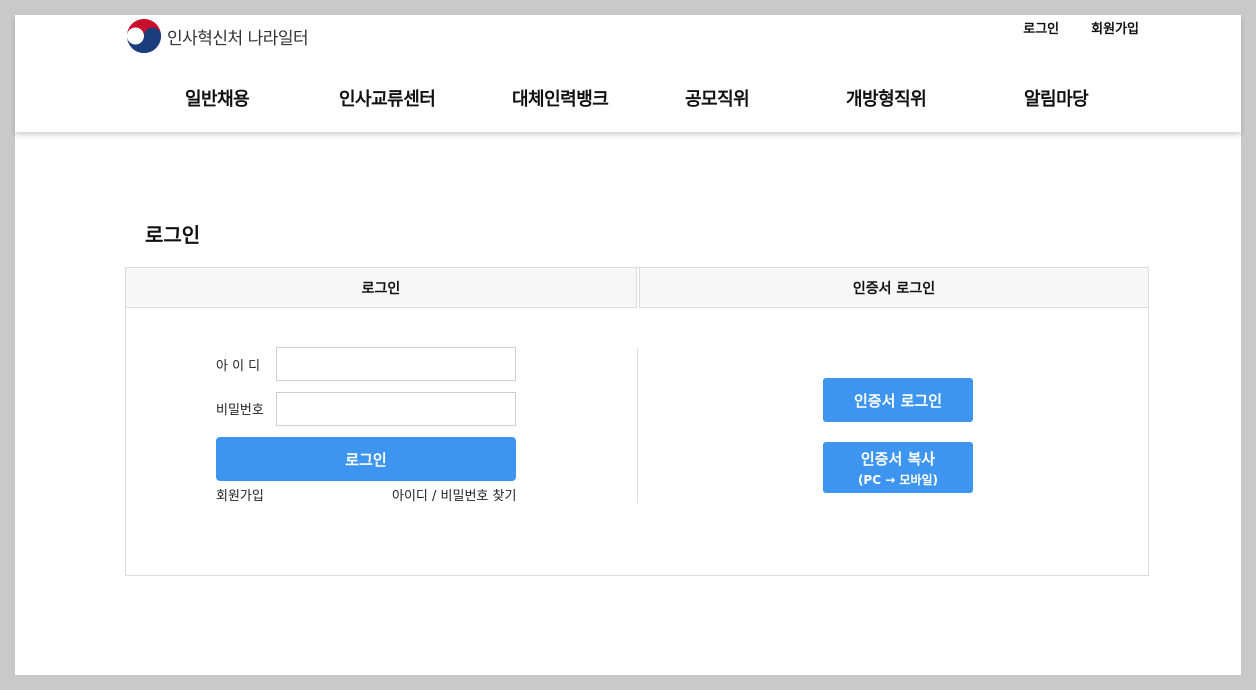 The height and width of the screenshot is (690, 1256). What do you see at coordinates (1081, 27) in the screenshot?
I see `utility-menu: 로그인 회원가입` at bounding box center [1081, 27].